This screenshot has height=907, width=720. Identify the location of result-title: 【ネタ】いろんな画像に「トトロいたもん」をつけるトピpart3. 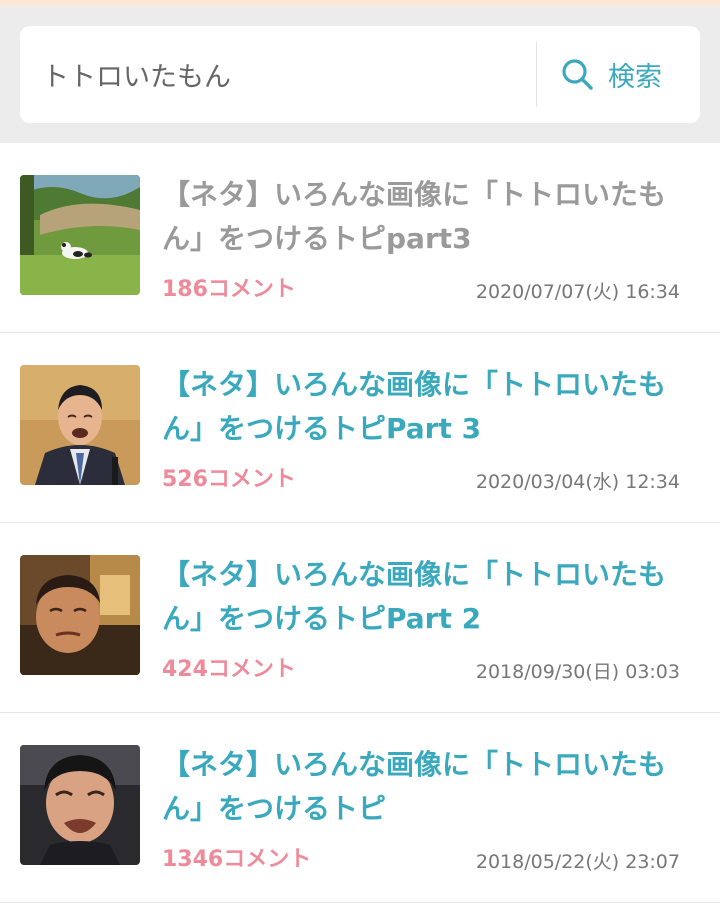
(432, 217).